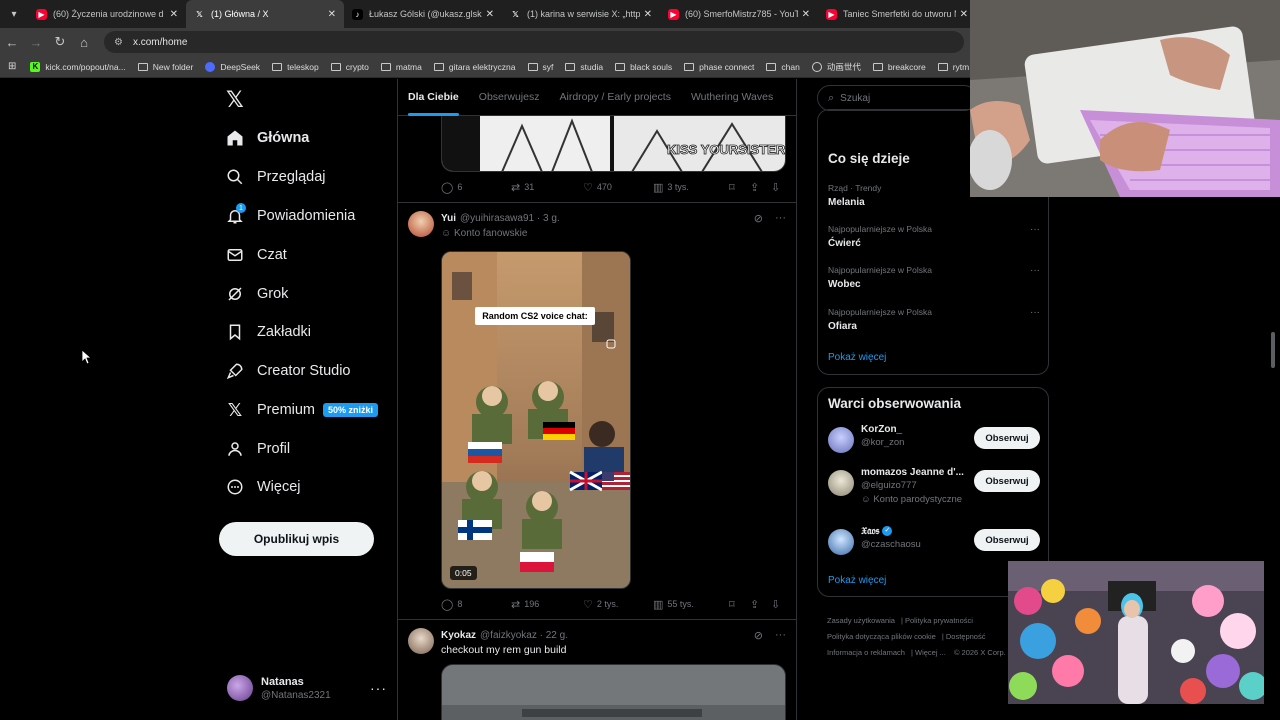 The width and height of the screenshot is (1280, 720). Describe the element at coordinates (719, 67) in the screenshot. I see `bookmark-folder: phase connect` at that location.